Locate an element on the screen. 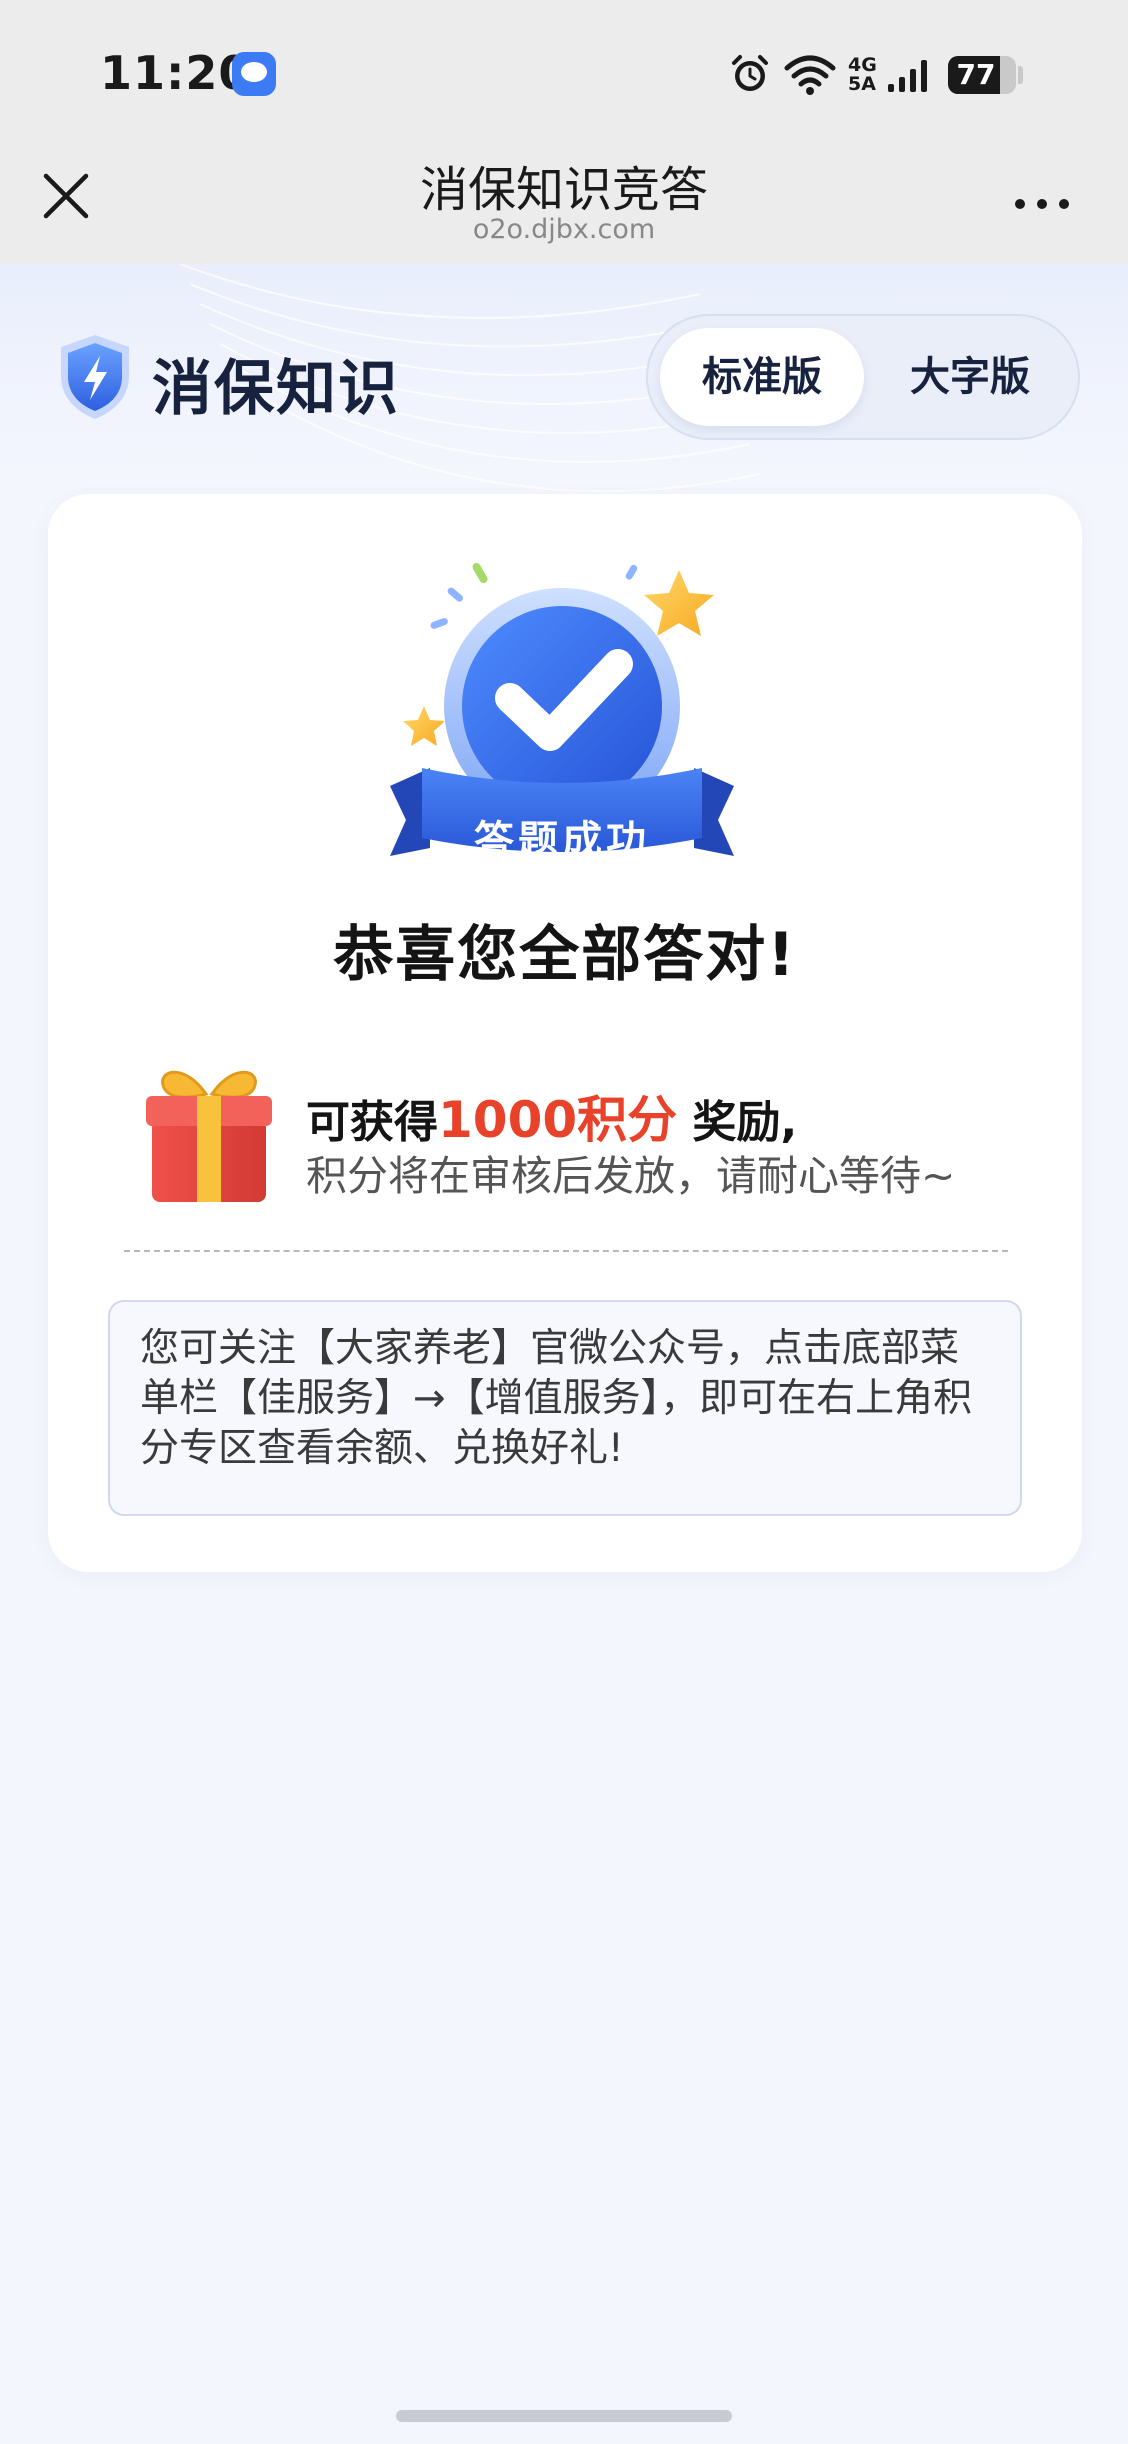  reward-prefix: 可获得 is located at coordinates (372, 1122).